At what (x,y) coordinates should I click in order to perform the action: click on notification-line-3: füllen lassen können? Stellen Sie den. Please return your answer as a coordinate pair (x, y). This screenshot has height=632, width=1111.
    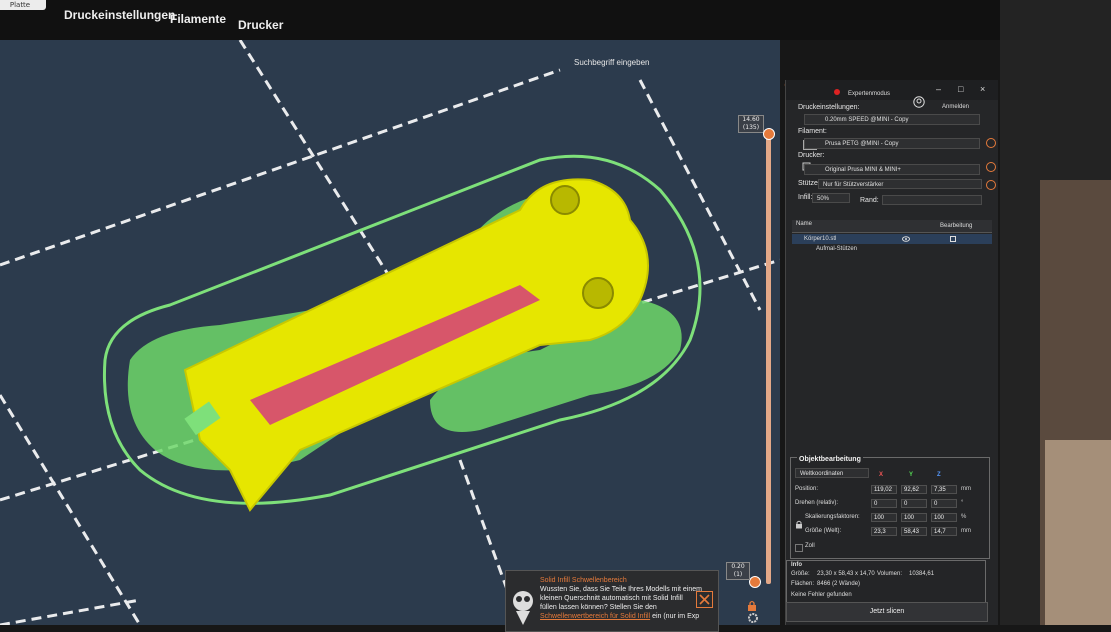
    Looking at the image, I should click on (598, 607).